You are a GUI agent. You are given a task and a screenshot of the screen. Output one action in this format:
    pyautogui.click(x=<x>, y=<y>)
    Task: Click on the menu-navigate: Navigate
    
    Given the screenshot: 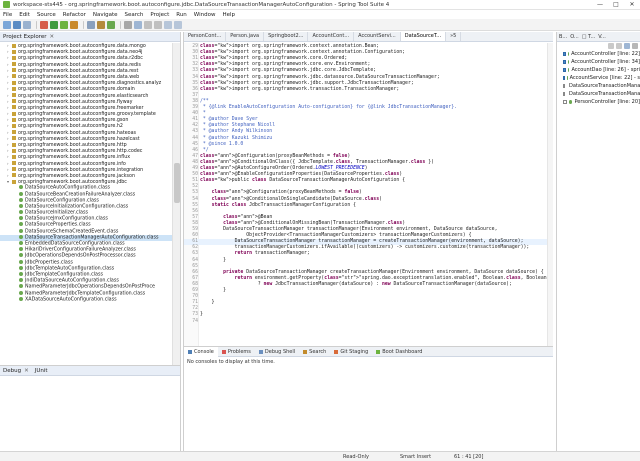 What is the action you would take?
    pyautogui.click(x=105, y=15)
    